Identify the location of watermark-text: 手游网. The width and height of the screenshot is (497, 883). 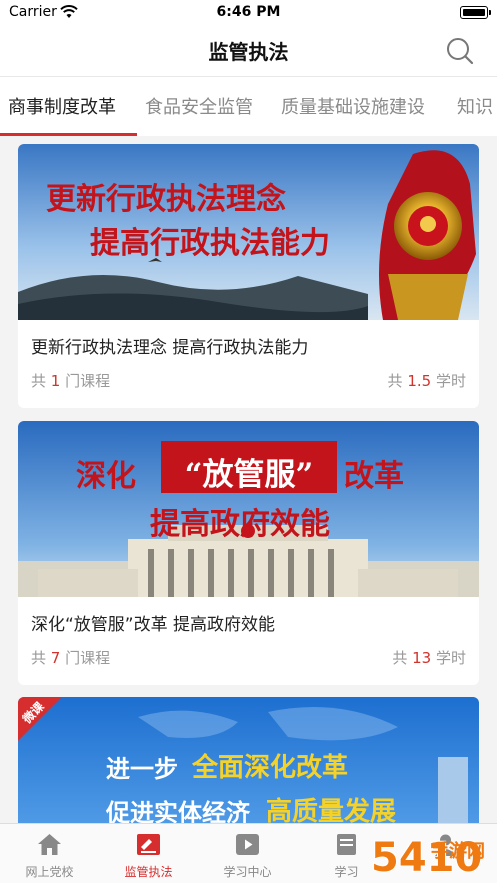
(458, 851).